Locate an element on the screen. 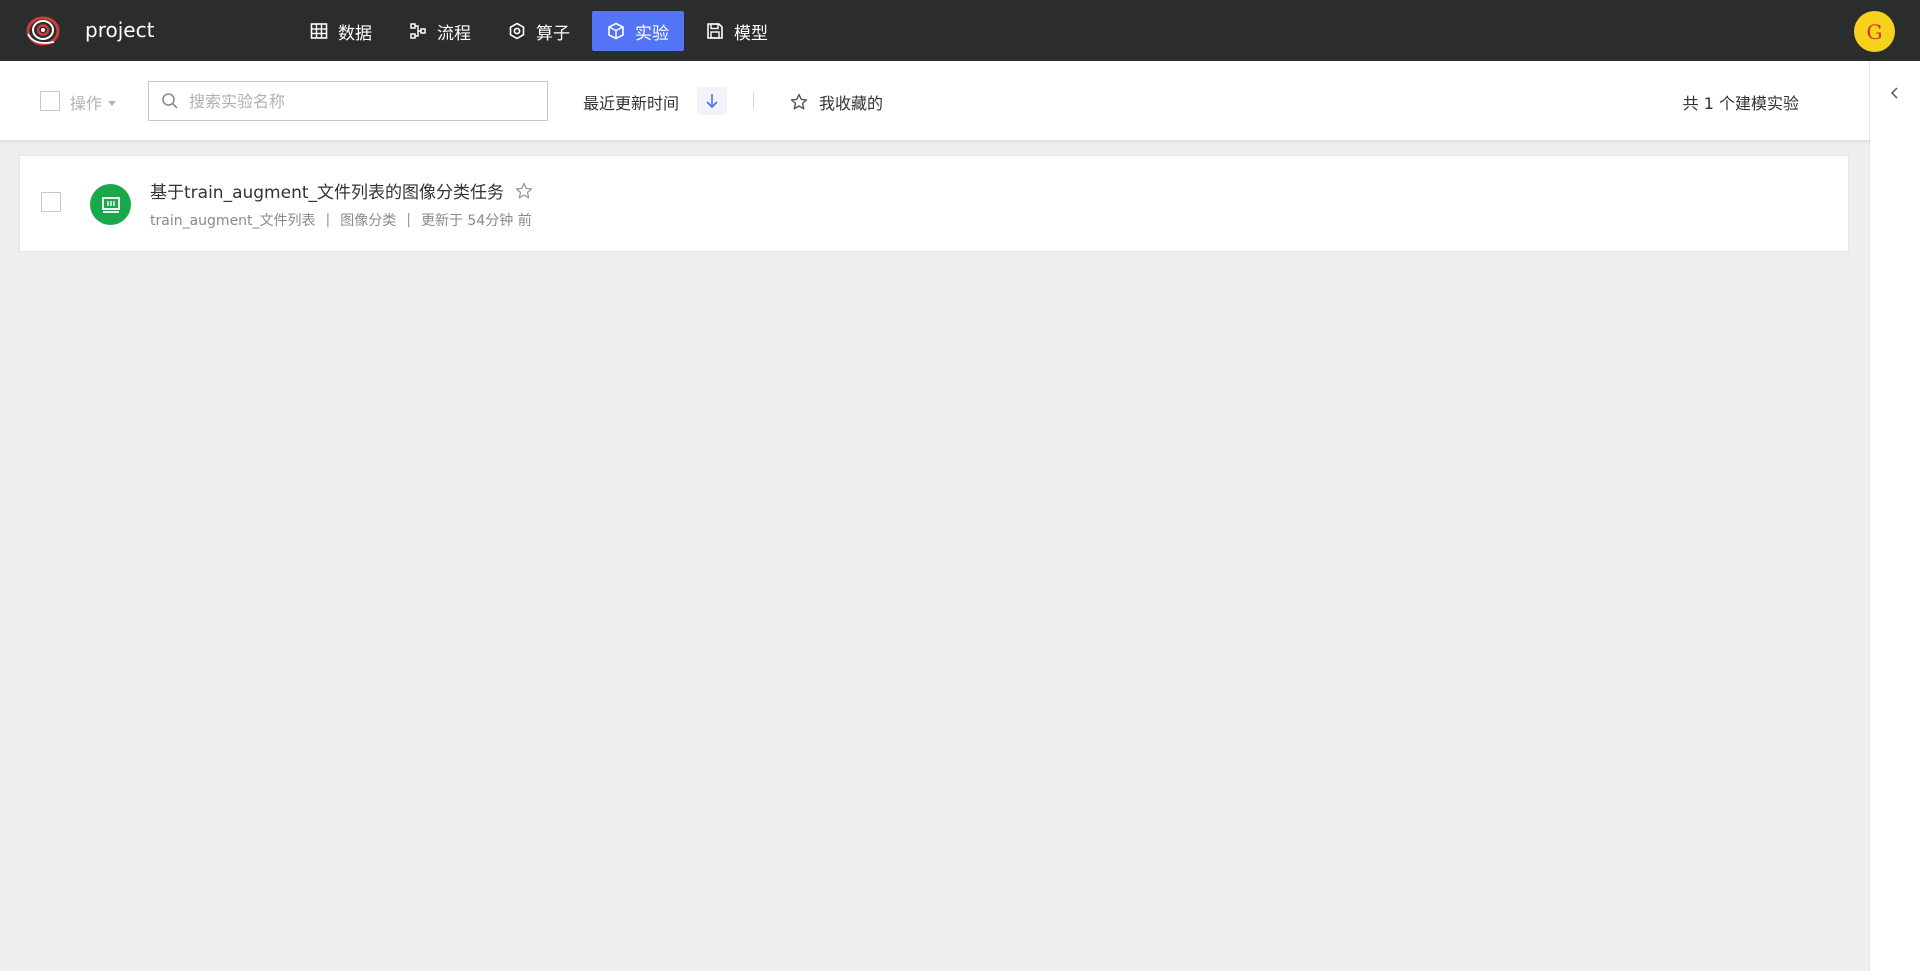  user-avatar: G is located at coordinates (1874, 31).